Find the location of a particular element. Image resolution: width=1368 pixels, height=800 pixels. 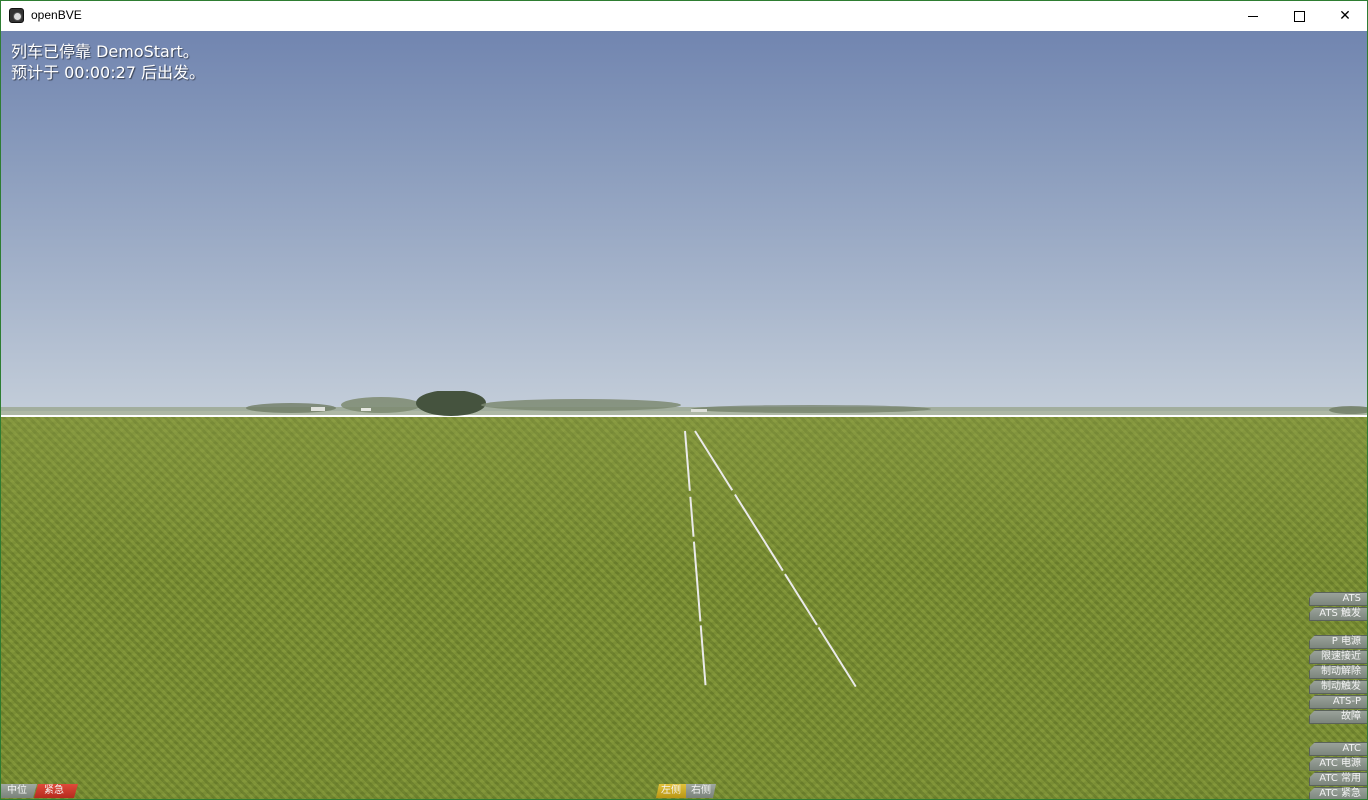

ats-trigger-indicator: ATS 触发 is located at coordinates (1338, 614).